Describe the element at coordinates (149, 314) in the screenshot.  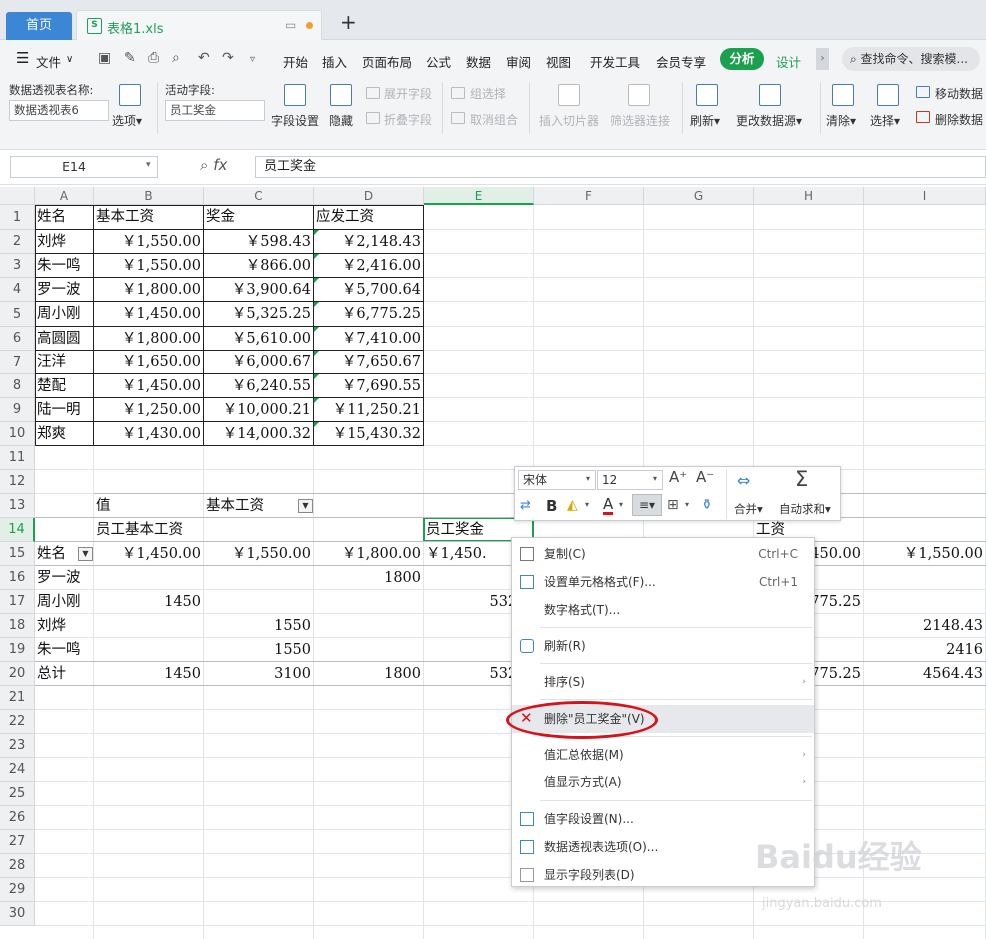
I see `table-cell: ￥1,450.00` at that location.